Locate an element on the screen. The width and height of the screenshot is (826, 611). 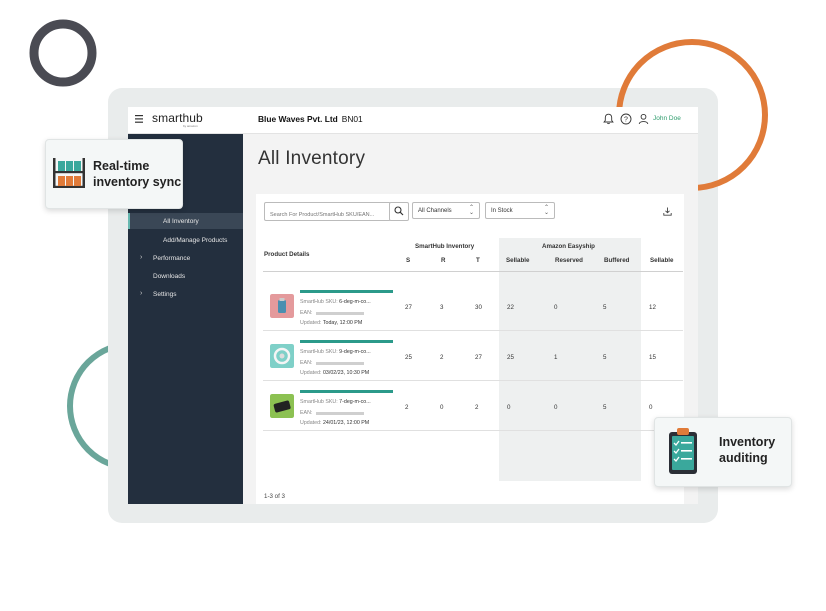
cell-r: 3 is located at coordinates (442, 307).